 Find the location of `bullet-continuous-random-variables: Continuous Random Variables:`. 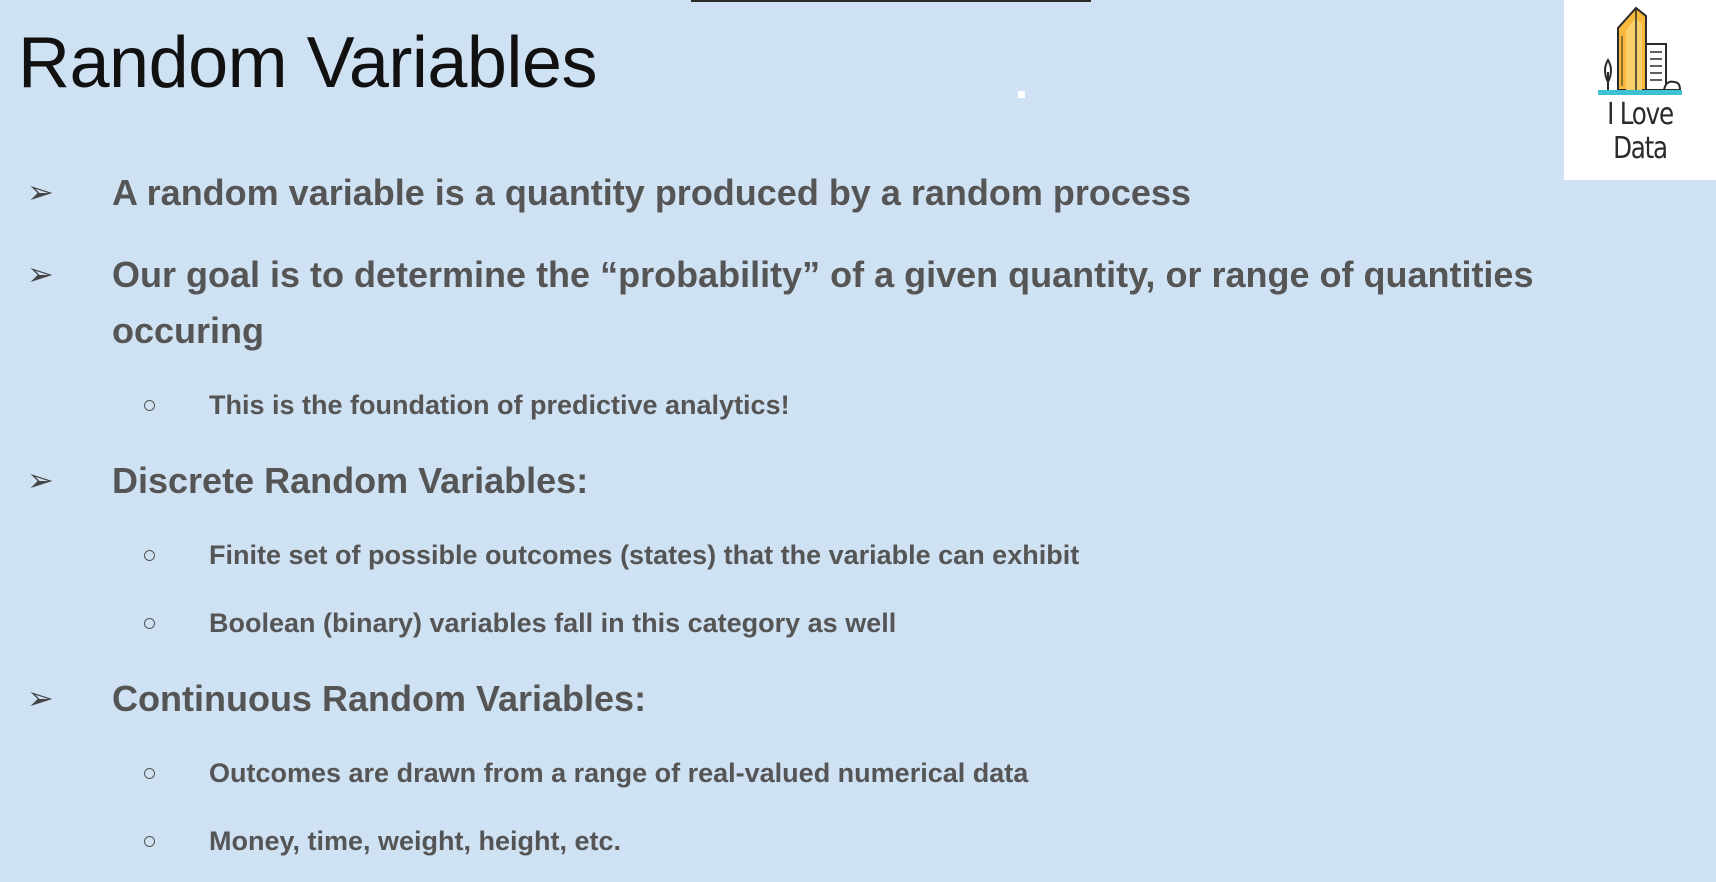

bullet-continuous-random-variables: Continuous Random Variables: is located at coordinates (379, 698).